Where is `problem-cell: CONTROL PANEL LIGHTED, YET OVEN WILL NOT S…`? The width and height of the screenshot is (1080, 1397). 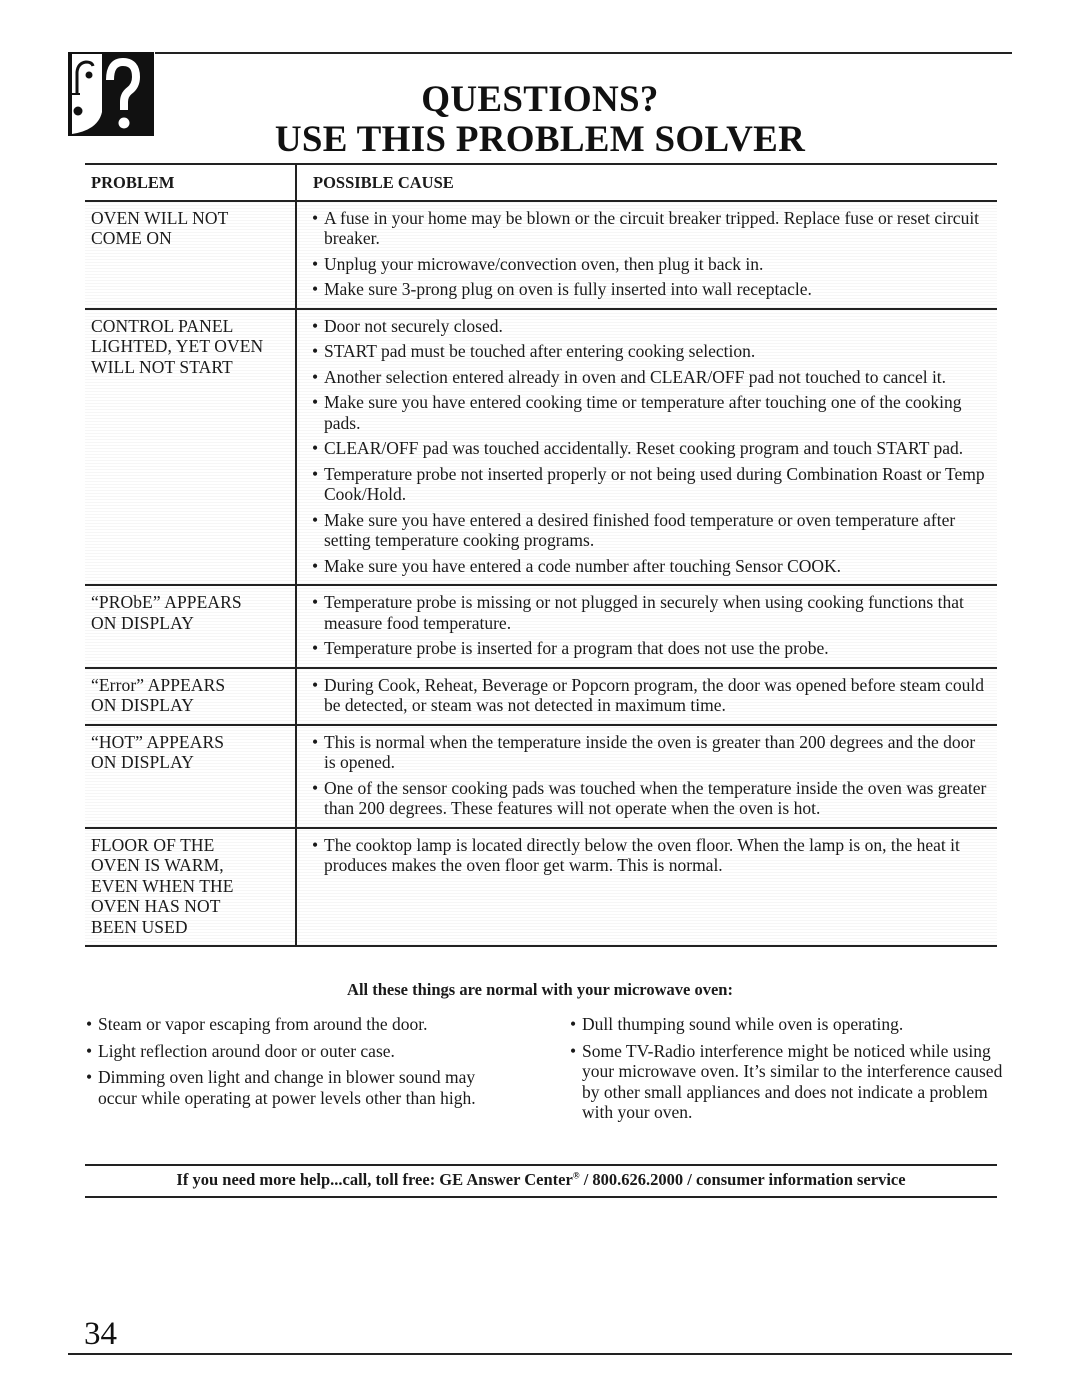 problem-cell: CONTROL PANEL LIGHTED, YET OVEN WILL NOT S… is located at coordinates (191, 447).